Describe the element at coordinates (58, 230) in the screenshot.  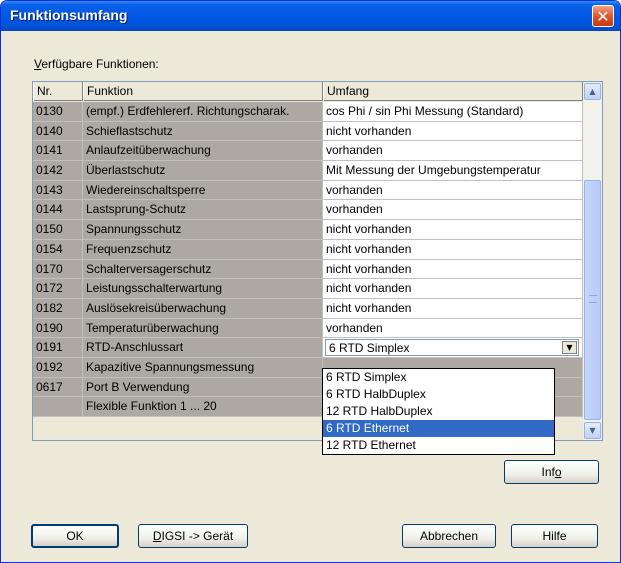
I see `cell-nr: 0150` at that location.